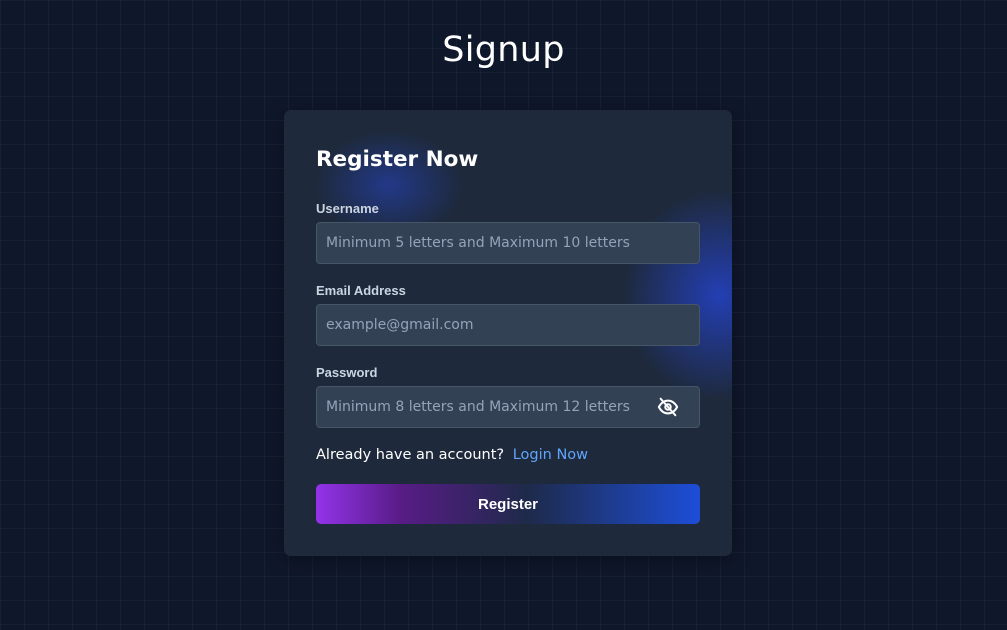 This screenshot has height=630, width=1007. Describe the element at coordinates (673, 295) in the screenshot. I see `glow-decoration-right` at that location.